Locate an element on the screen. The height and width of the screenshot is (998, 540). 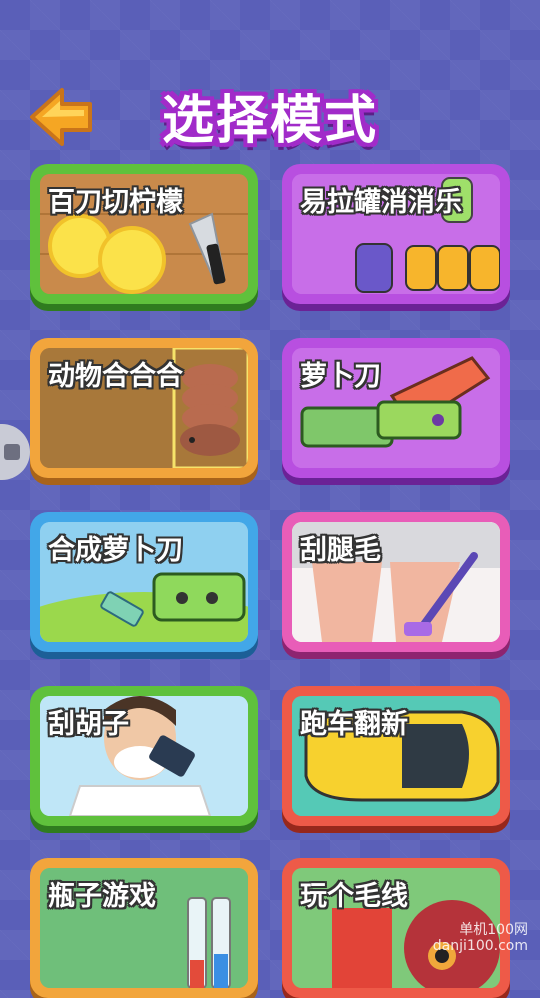
mode-card-beard: 刮胡子 is located at coordinates (144, 756).